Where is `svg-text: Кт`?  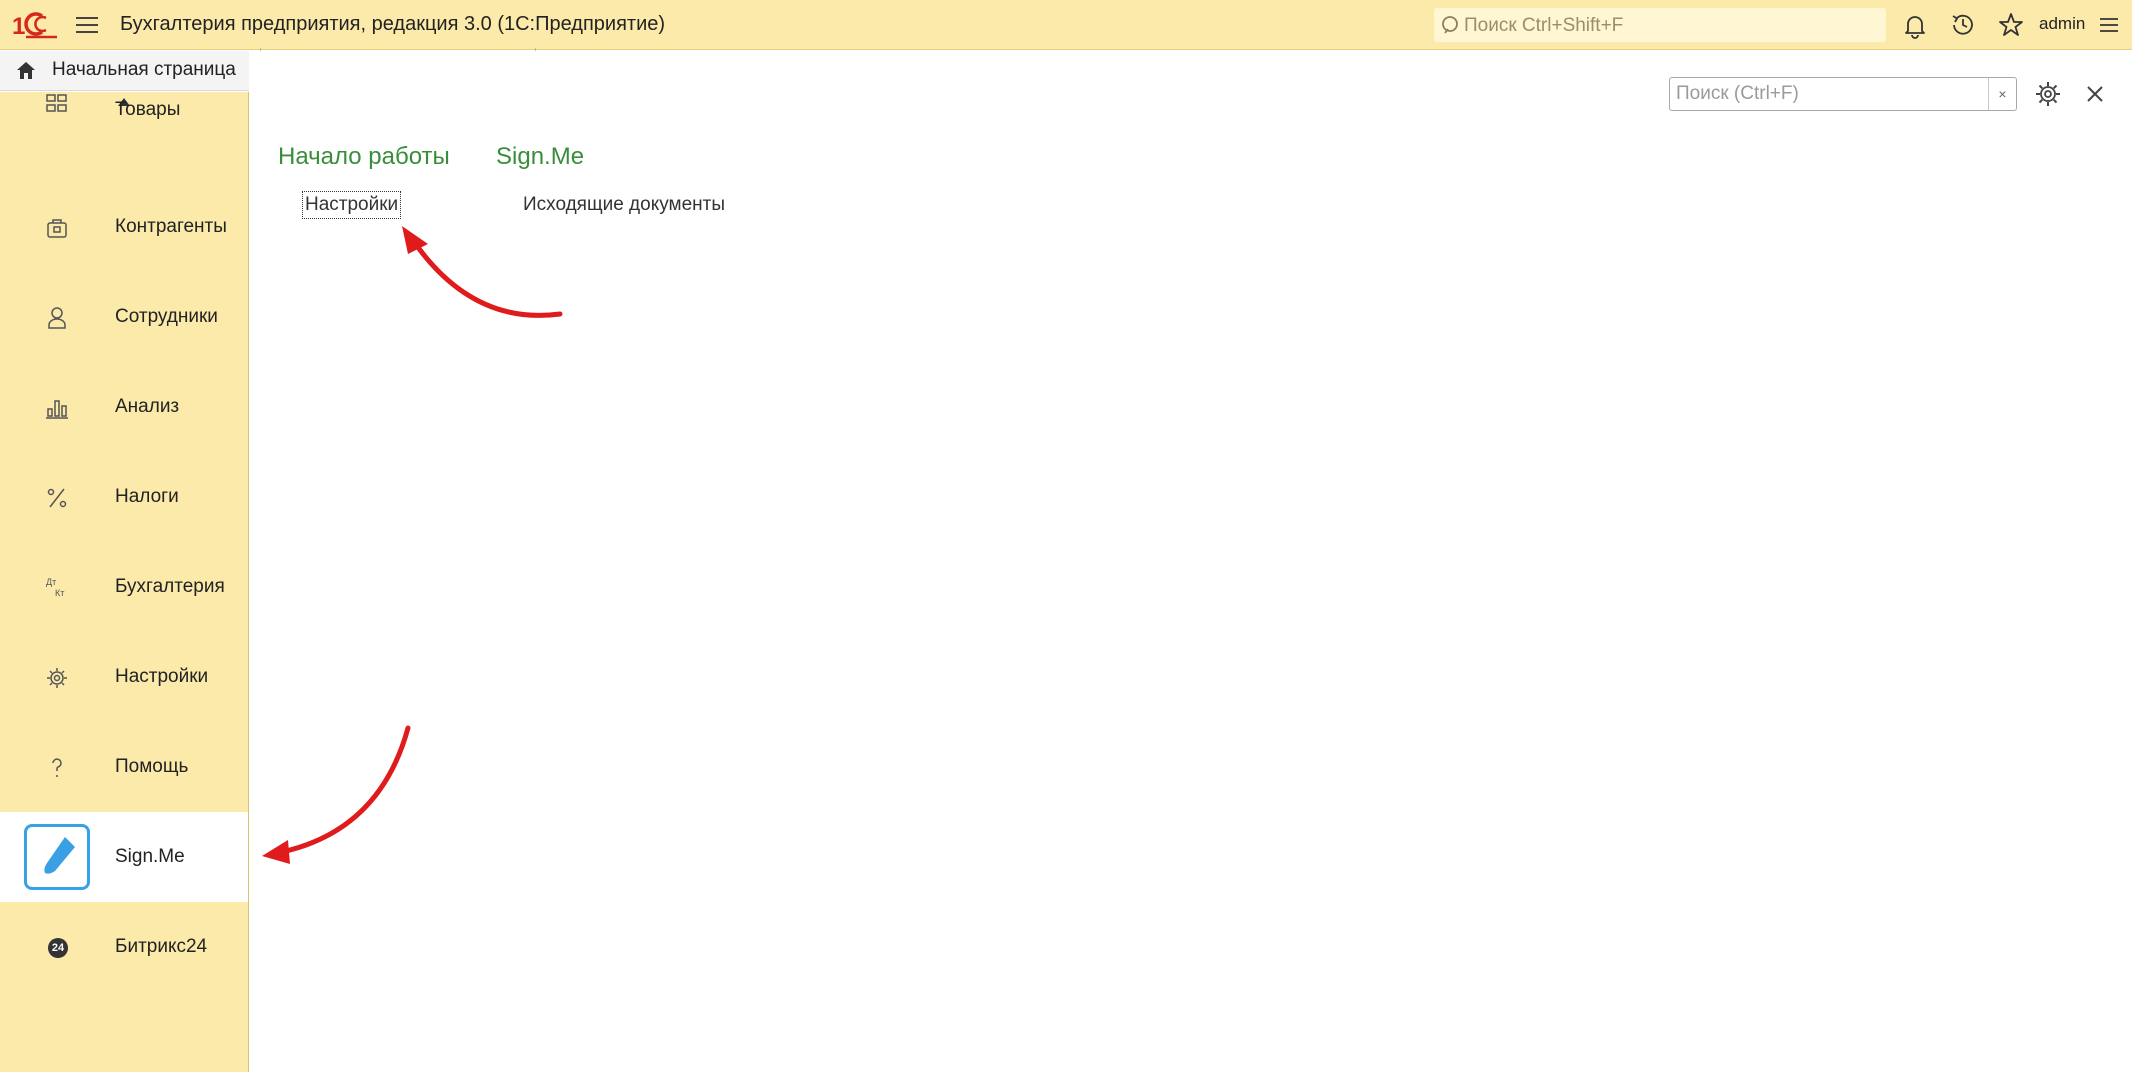
svg-text: Кт is located at coordinates (59, 593).